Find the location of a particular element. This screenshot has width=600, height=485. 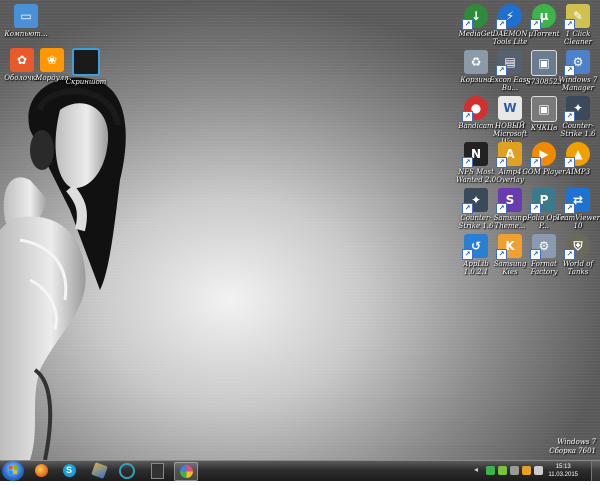

computer-icon: ▭ is located at coordinates (26, 16).